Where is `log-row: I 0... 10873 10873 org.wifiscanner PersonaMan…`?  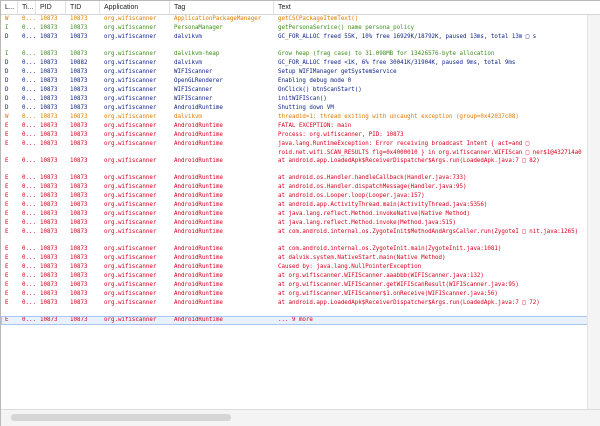 log-row: I 0... 10873 10873 org.wifiscanner PersonaMan… is located at coordinates (294, 28).